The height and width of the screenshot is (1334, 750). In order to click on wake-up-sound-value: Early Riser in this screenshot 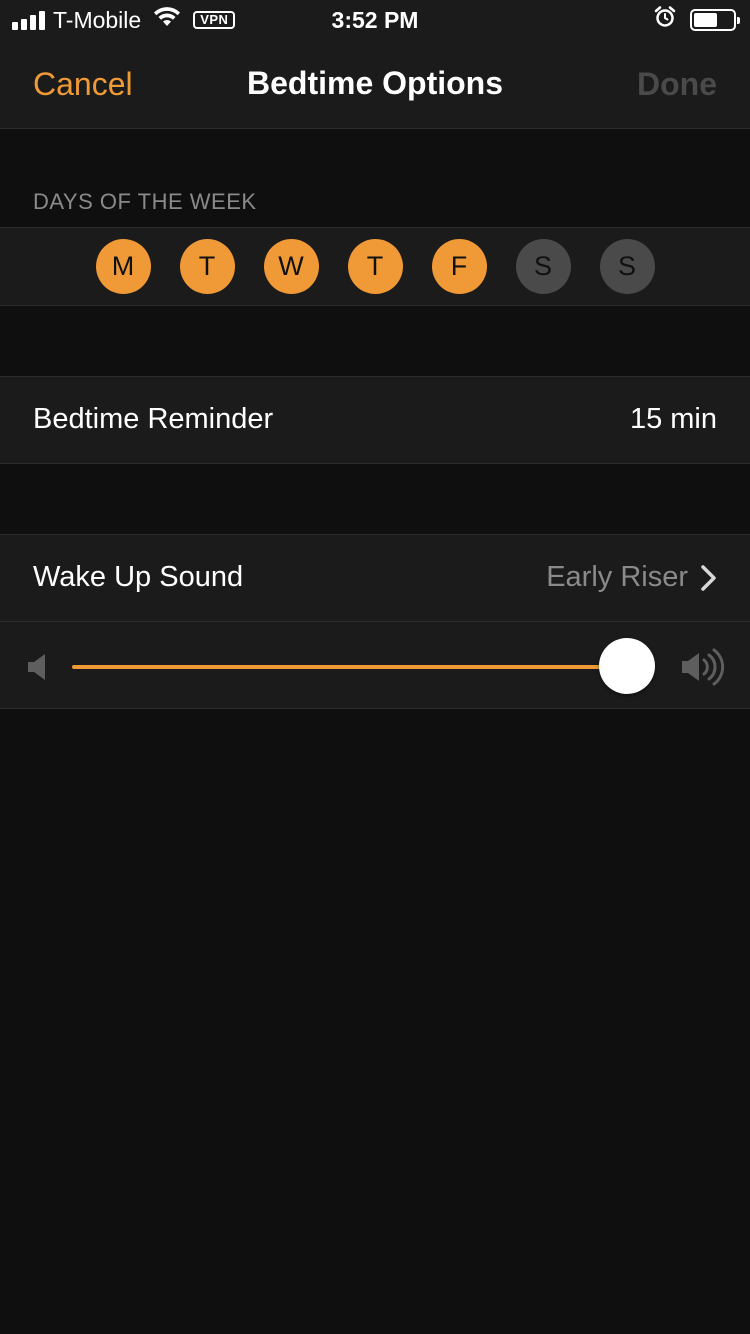, I will do `click(617, 577)`.